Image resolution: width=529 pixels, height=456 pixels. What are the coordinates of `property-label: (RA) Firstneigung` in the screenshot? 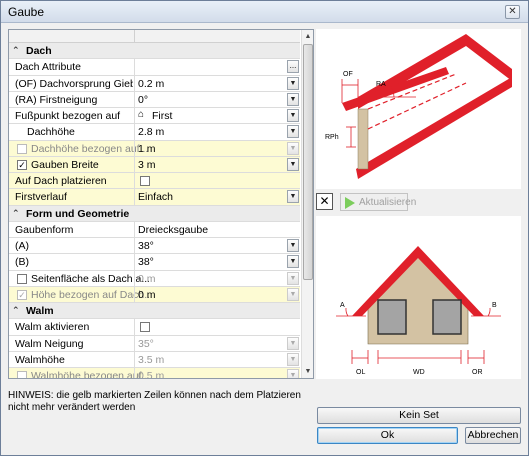 It's located at (56, 99).